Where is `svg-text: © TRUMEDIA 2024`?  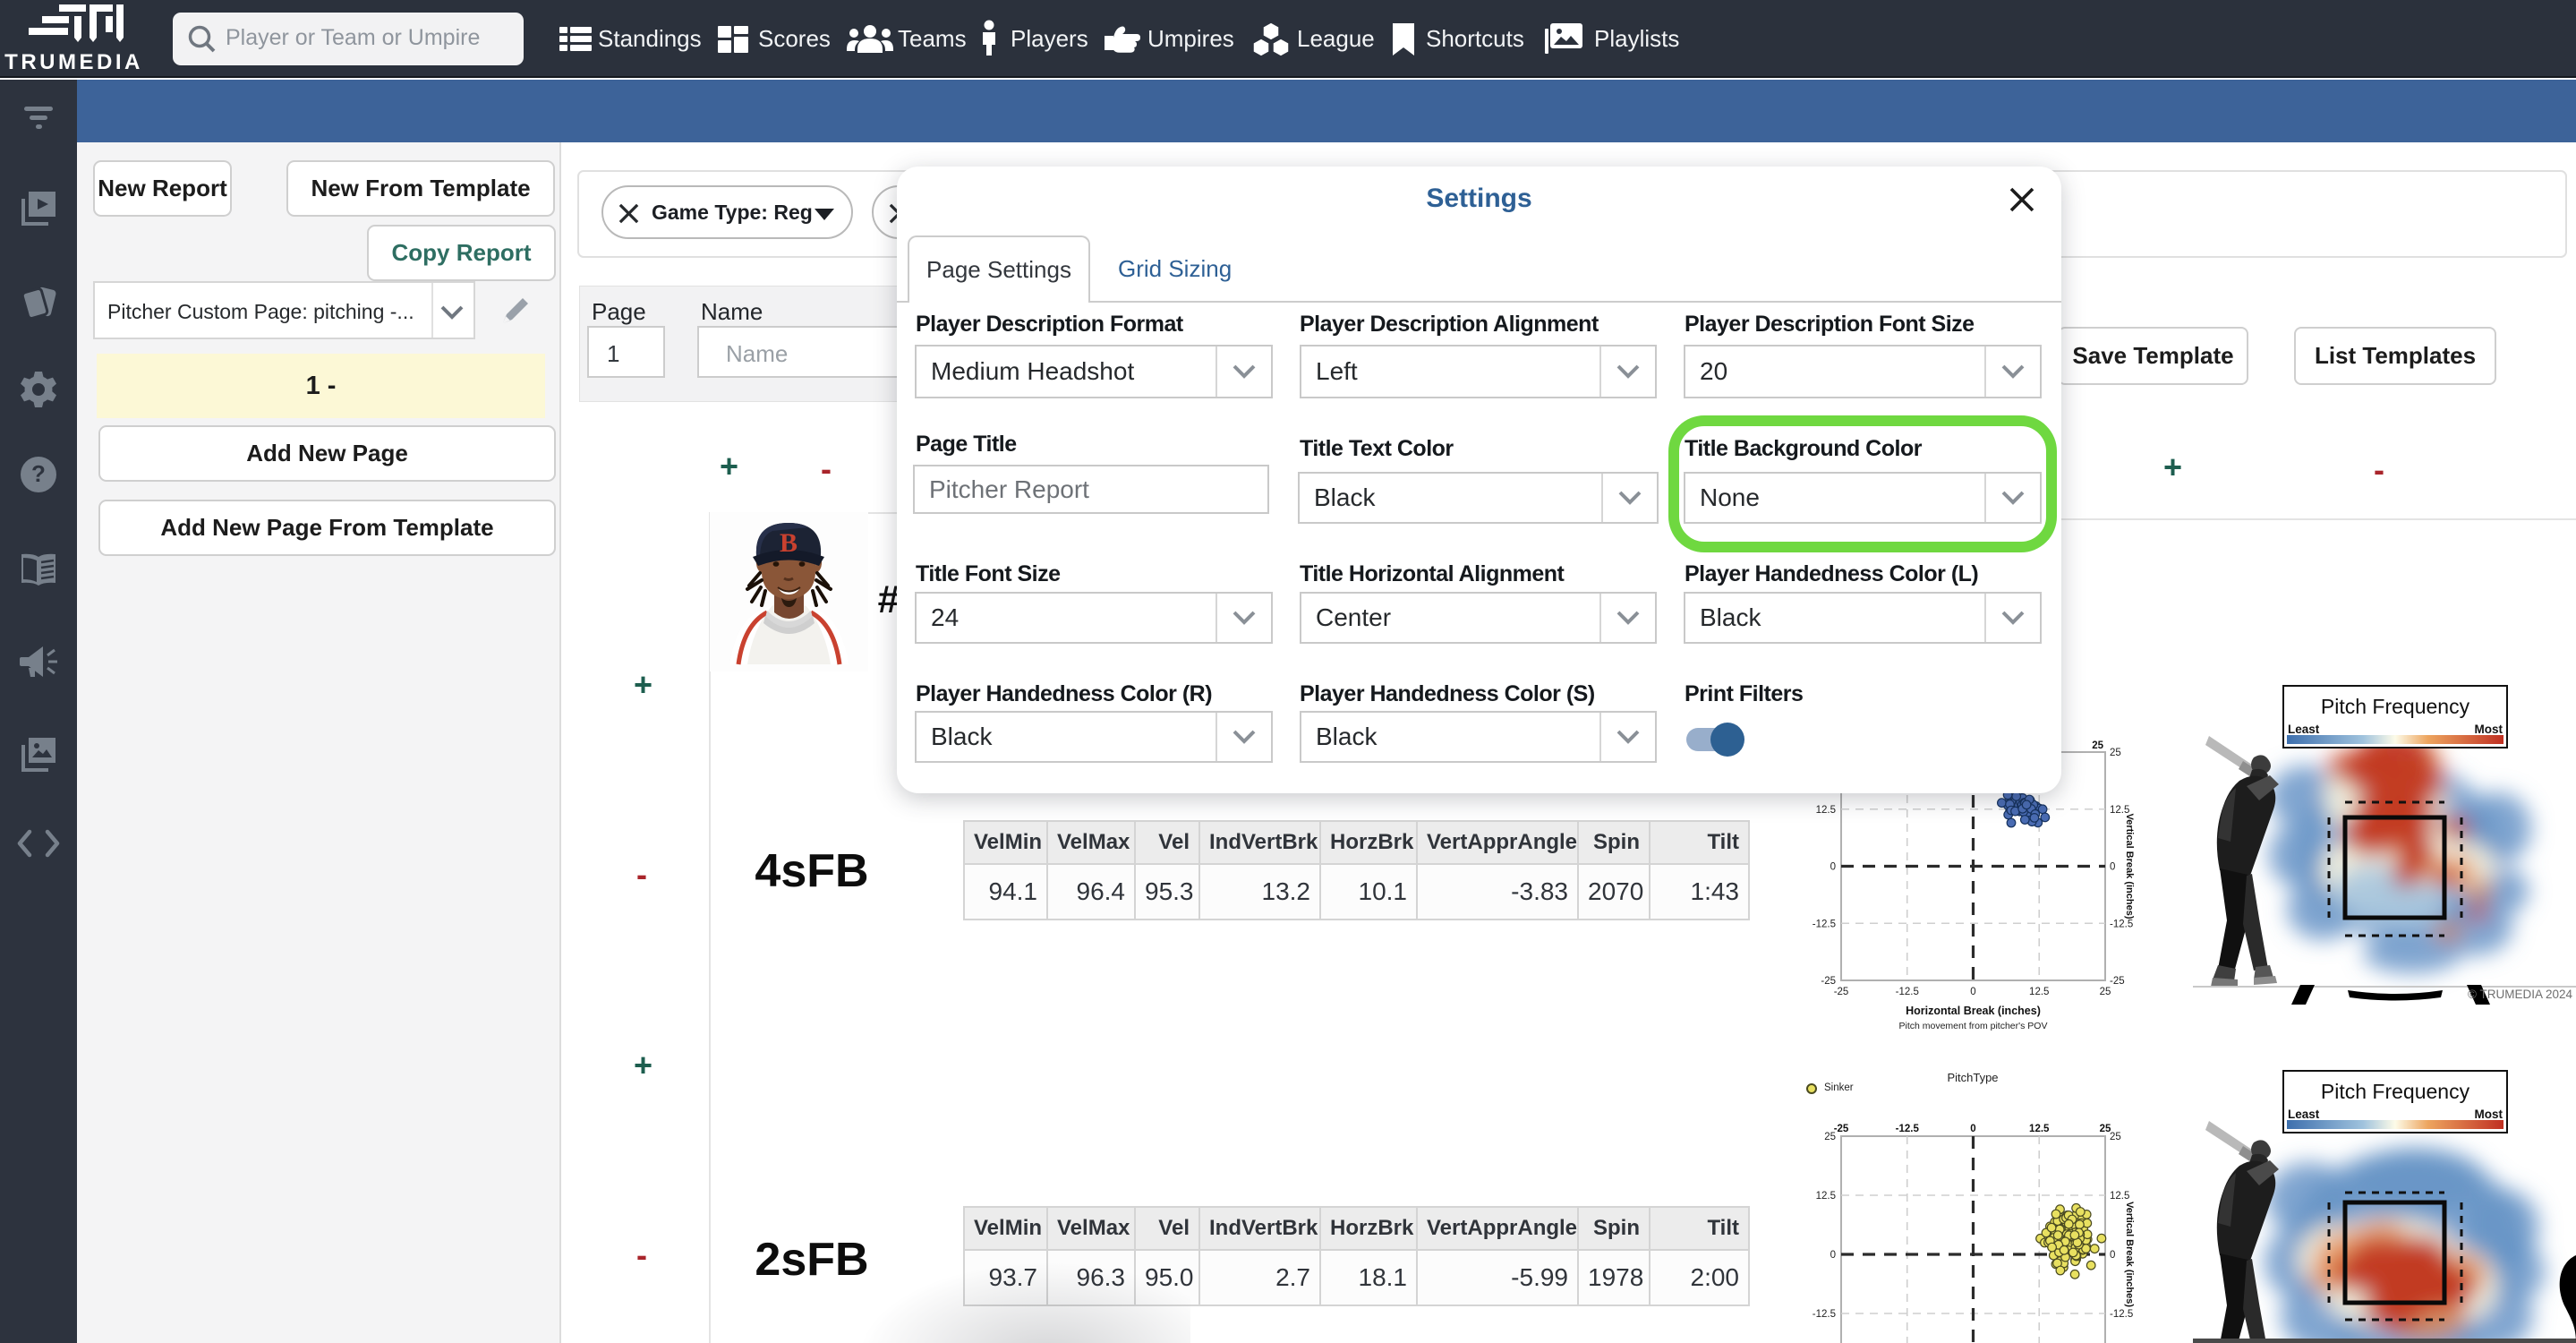 svg-text: © TRUMEDIA 2024 is located at coordinates (2520, 994).